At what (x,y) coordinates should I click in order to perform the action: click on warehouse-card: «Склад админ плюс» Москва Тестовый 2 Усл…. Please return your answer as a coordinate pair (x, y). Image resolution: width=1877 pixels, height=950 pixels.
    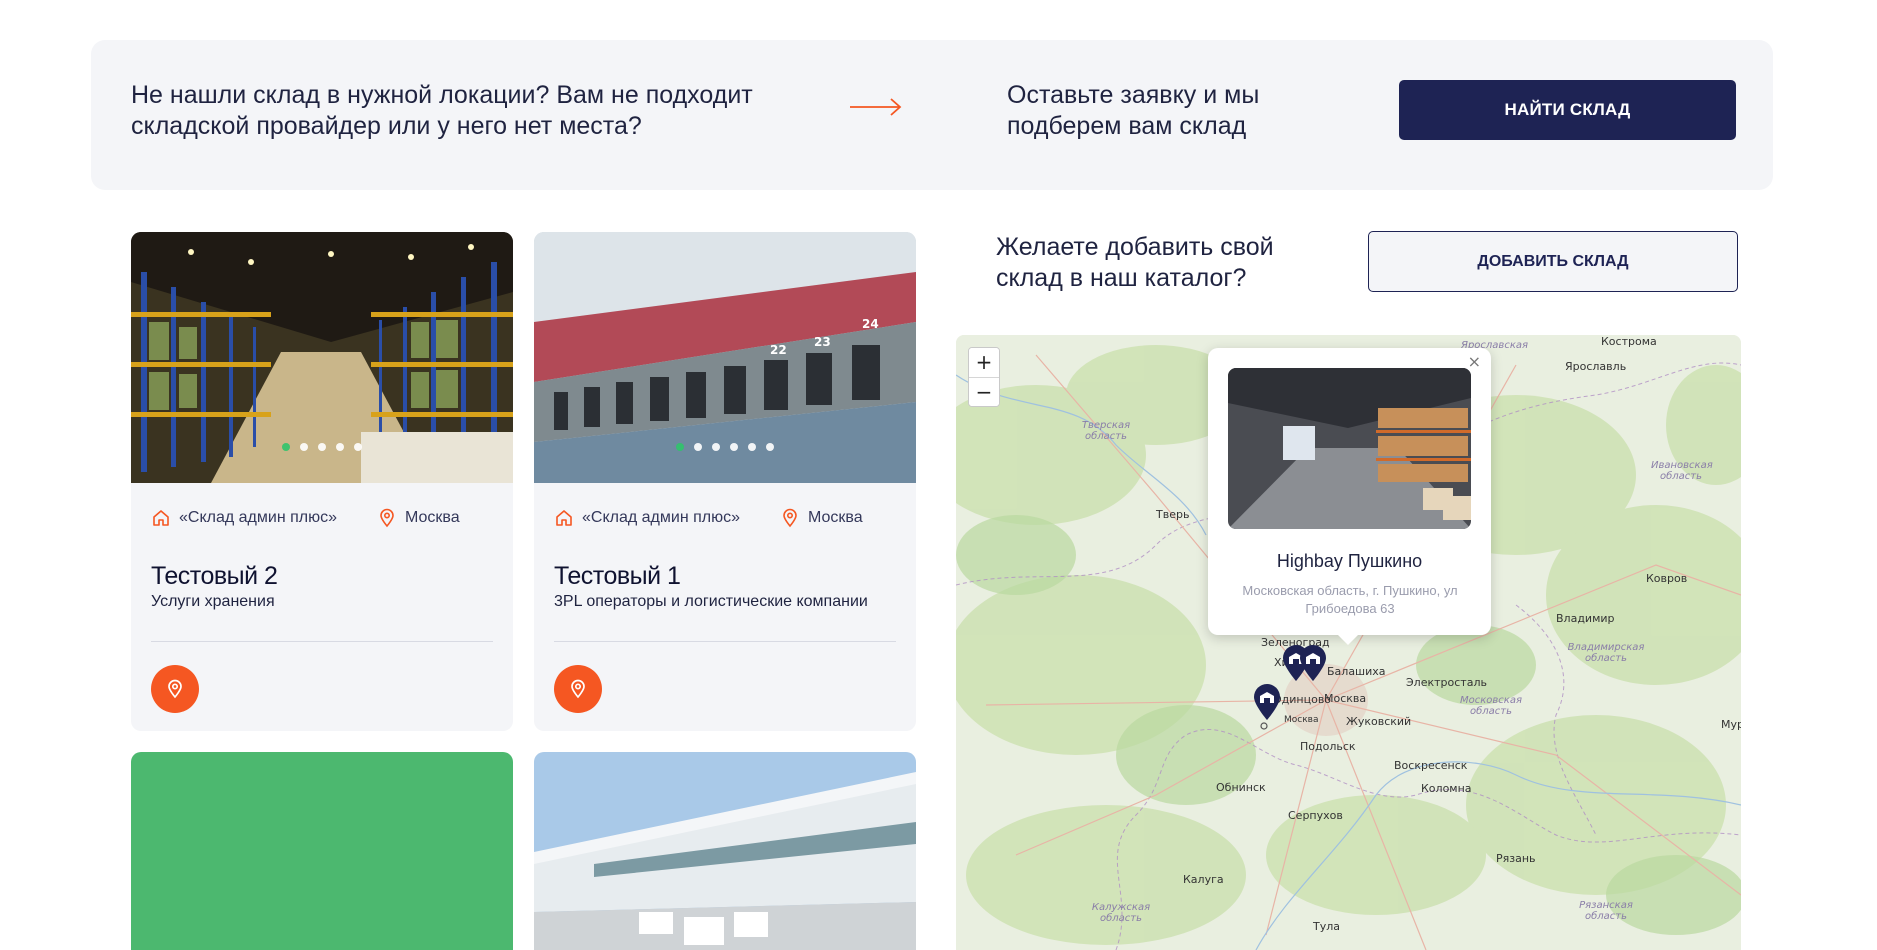
    Looking at the image, I should click on (322, 481).